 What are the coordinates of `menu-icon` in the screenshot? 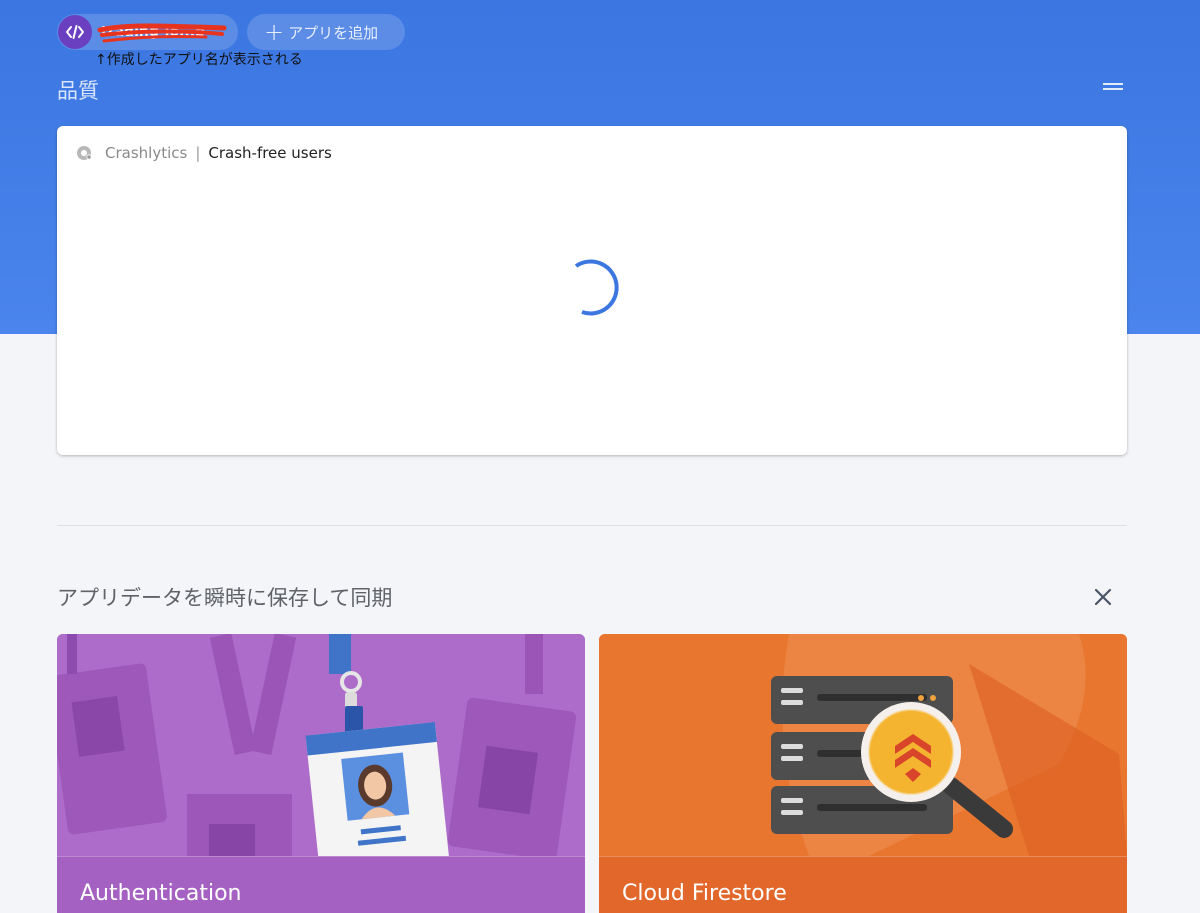 It's located at (1113, 87).